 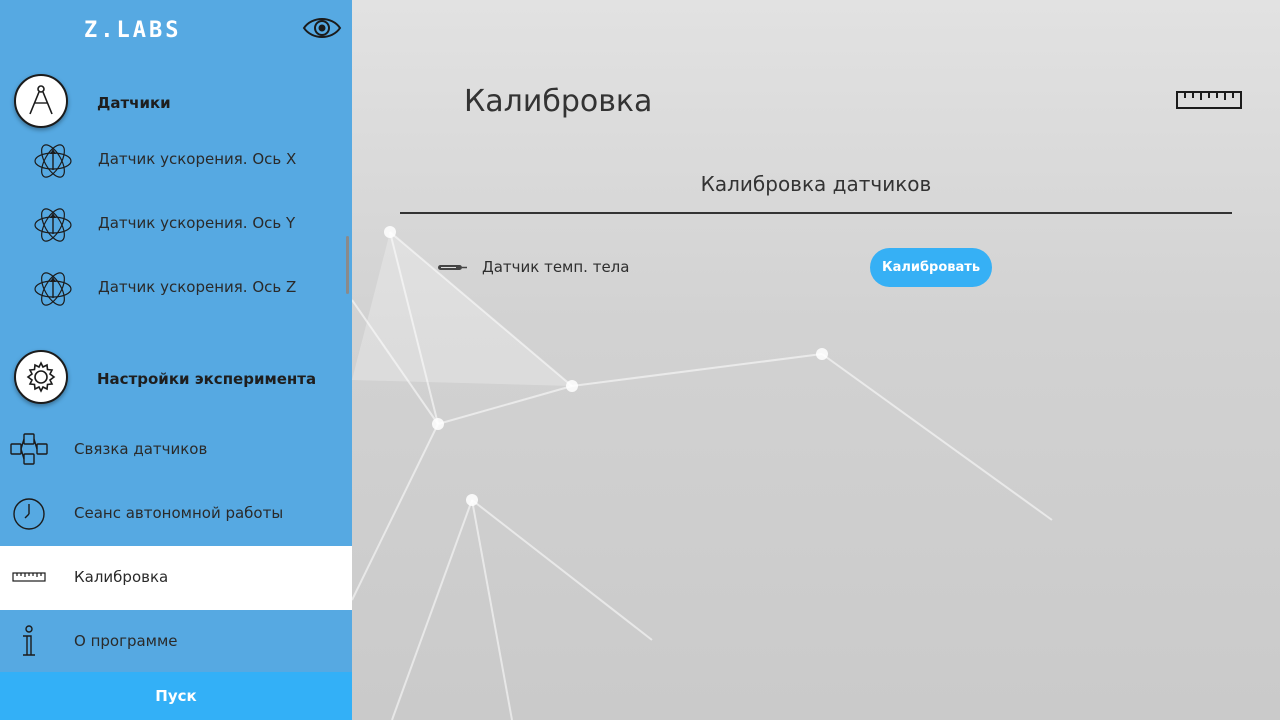 I want to click on start-button: Пуск, so click(x=176, y=696).